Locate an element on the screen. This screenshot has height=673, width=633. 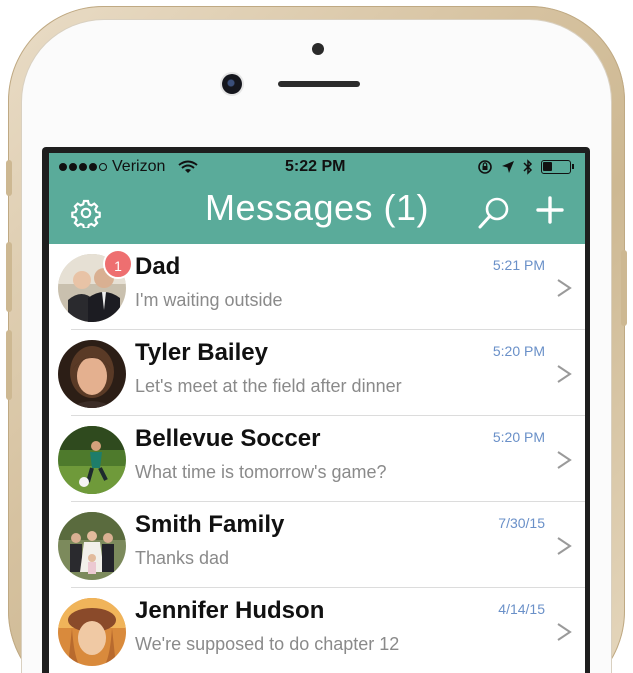
status-bar: Verizon 5:22 PM is located at coordinates (317, 168).